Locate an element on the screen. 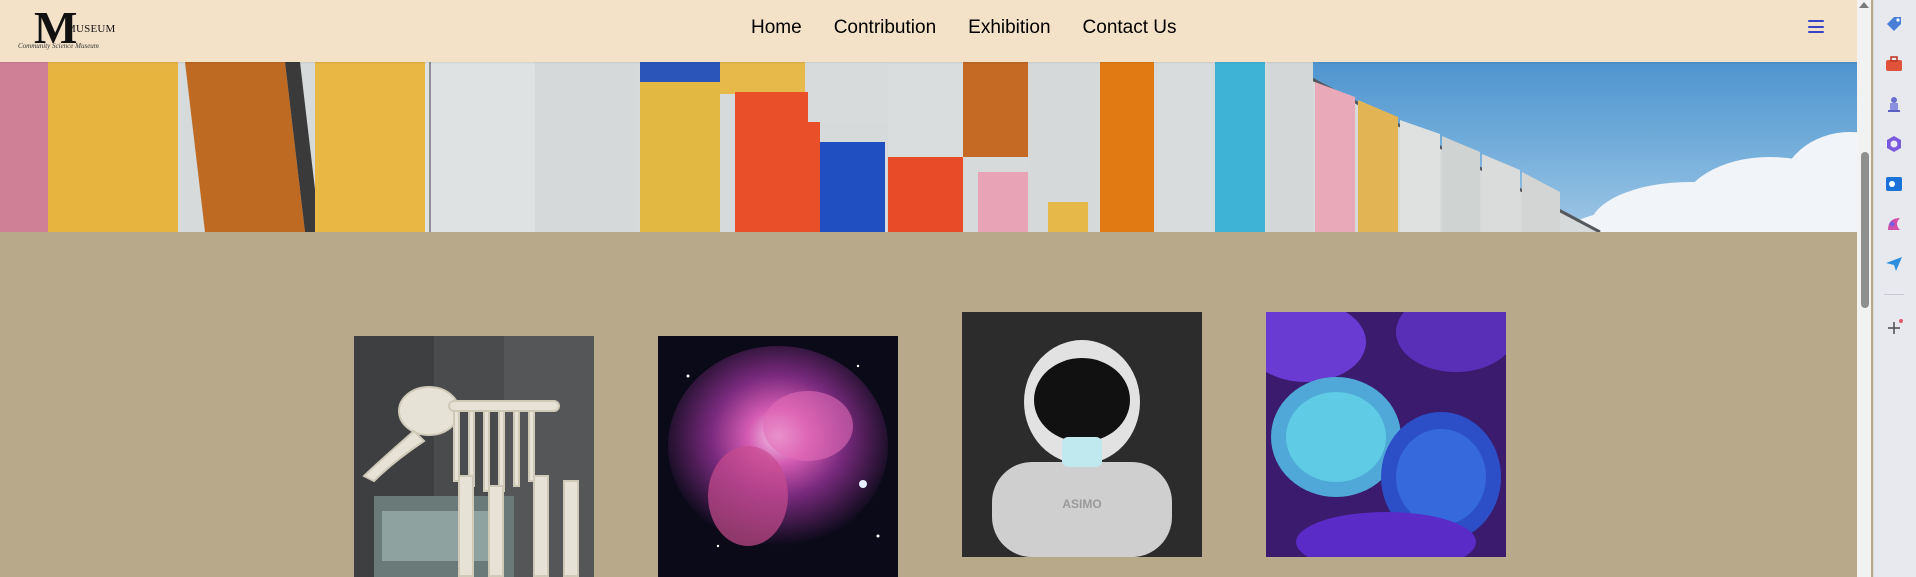 The image size is (1916, 577). browser-sidebar is located at coordinates (1894, 288).